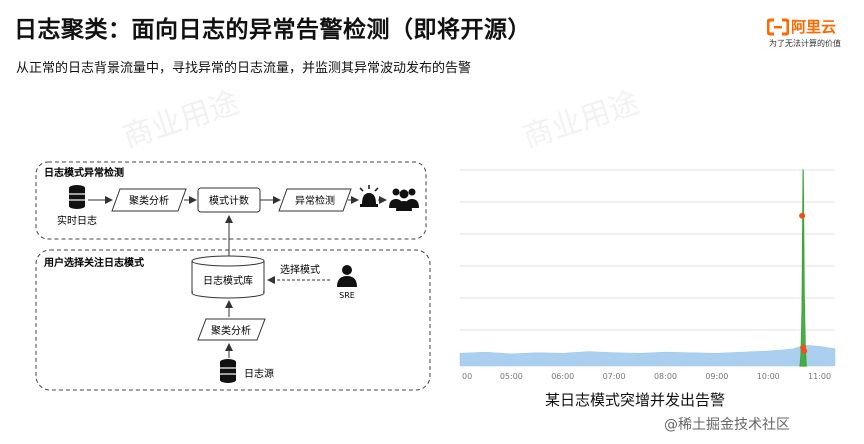  I want to click on watermark: 商业用途, so click(581, 120).